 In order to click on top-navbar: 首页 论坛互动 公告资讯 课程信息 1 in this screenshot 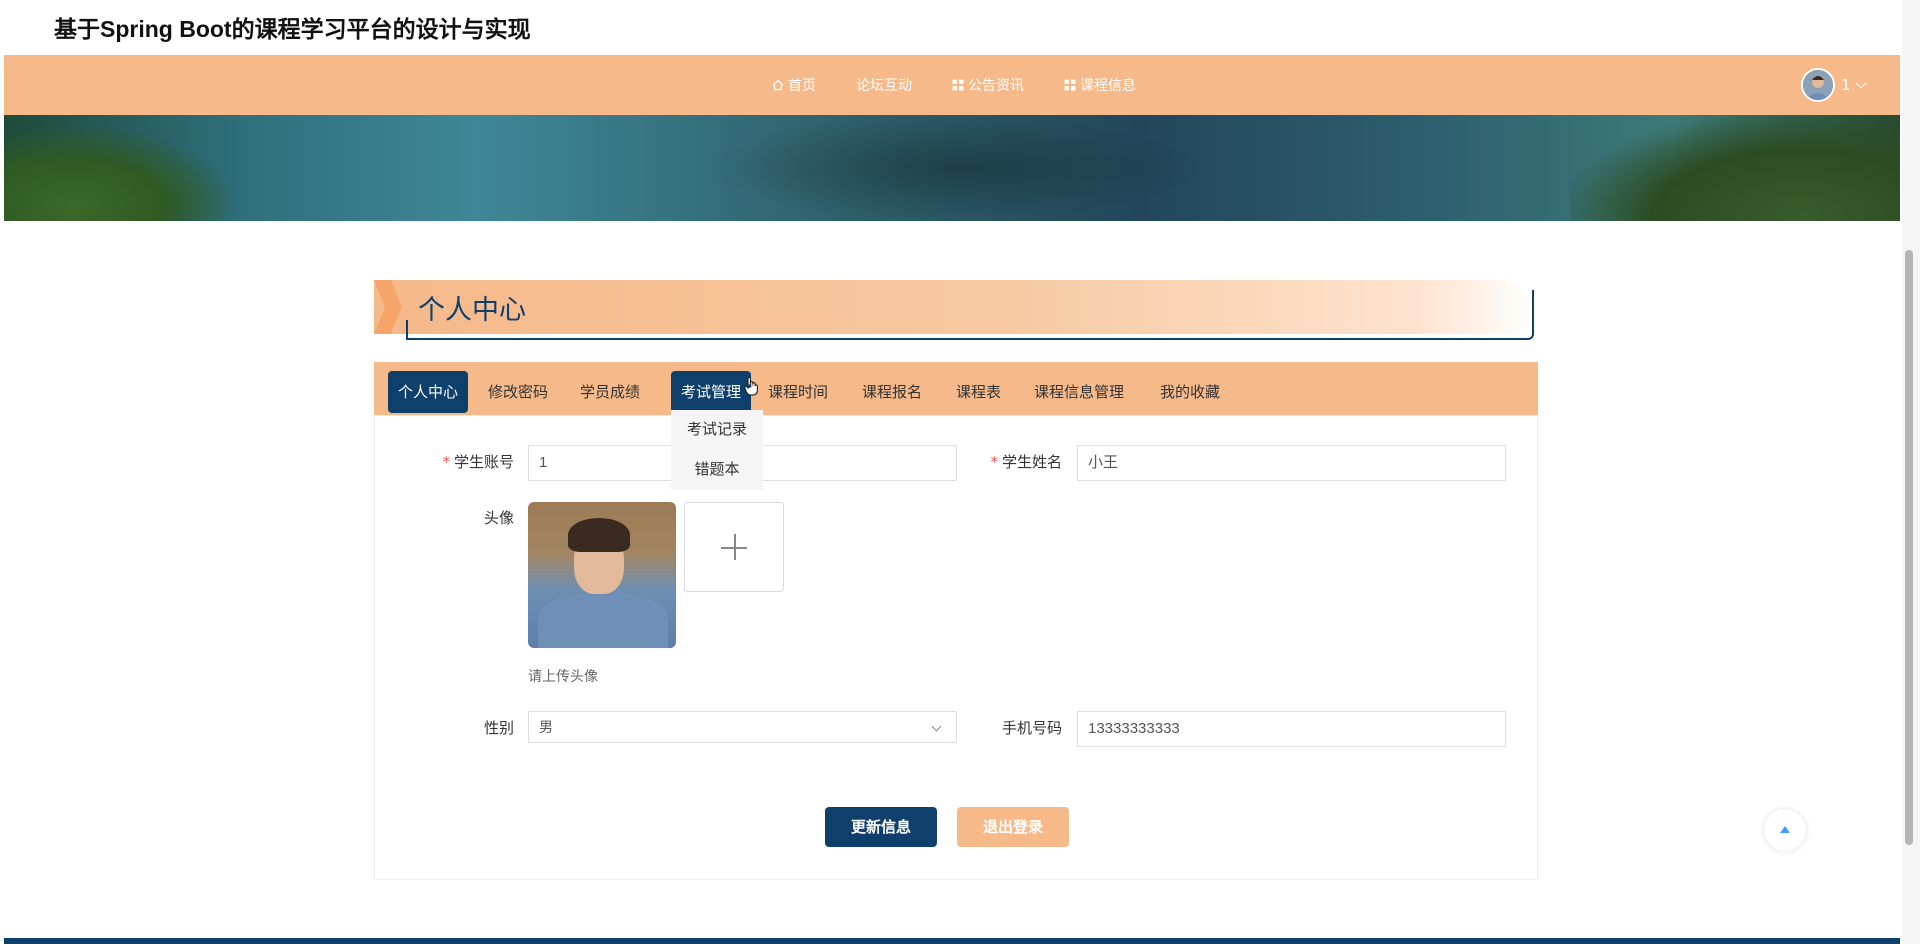, I will do `click(952, 85)`.